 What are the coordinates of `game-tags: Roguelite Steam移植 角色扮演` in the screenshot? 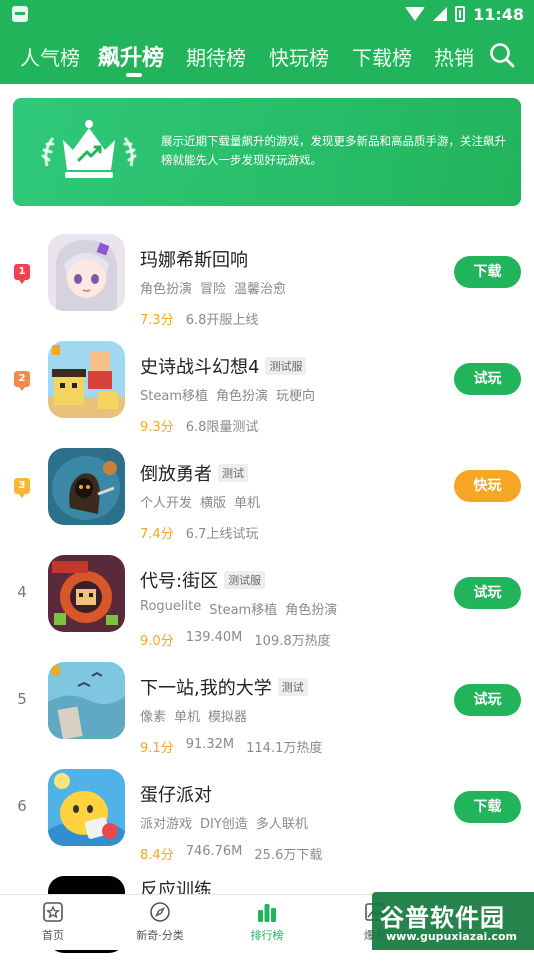 It's located at (238, 608).